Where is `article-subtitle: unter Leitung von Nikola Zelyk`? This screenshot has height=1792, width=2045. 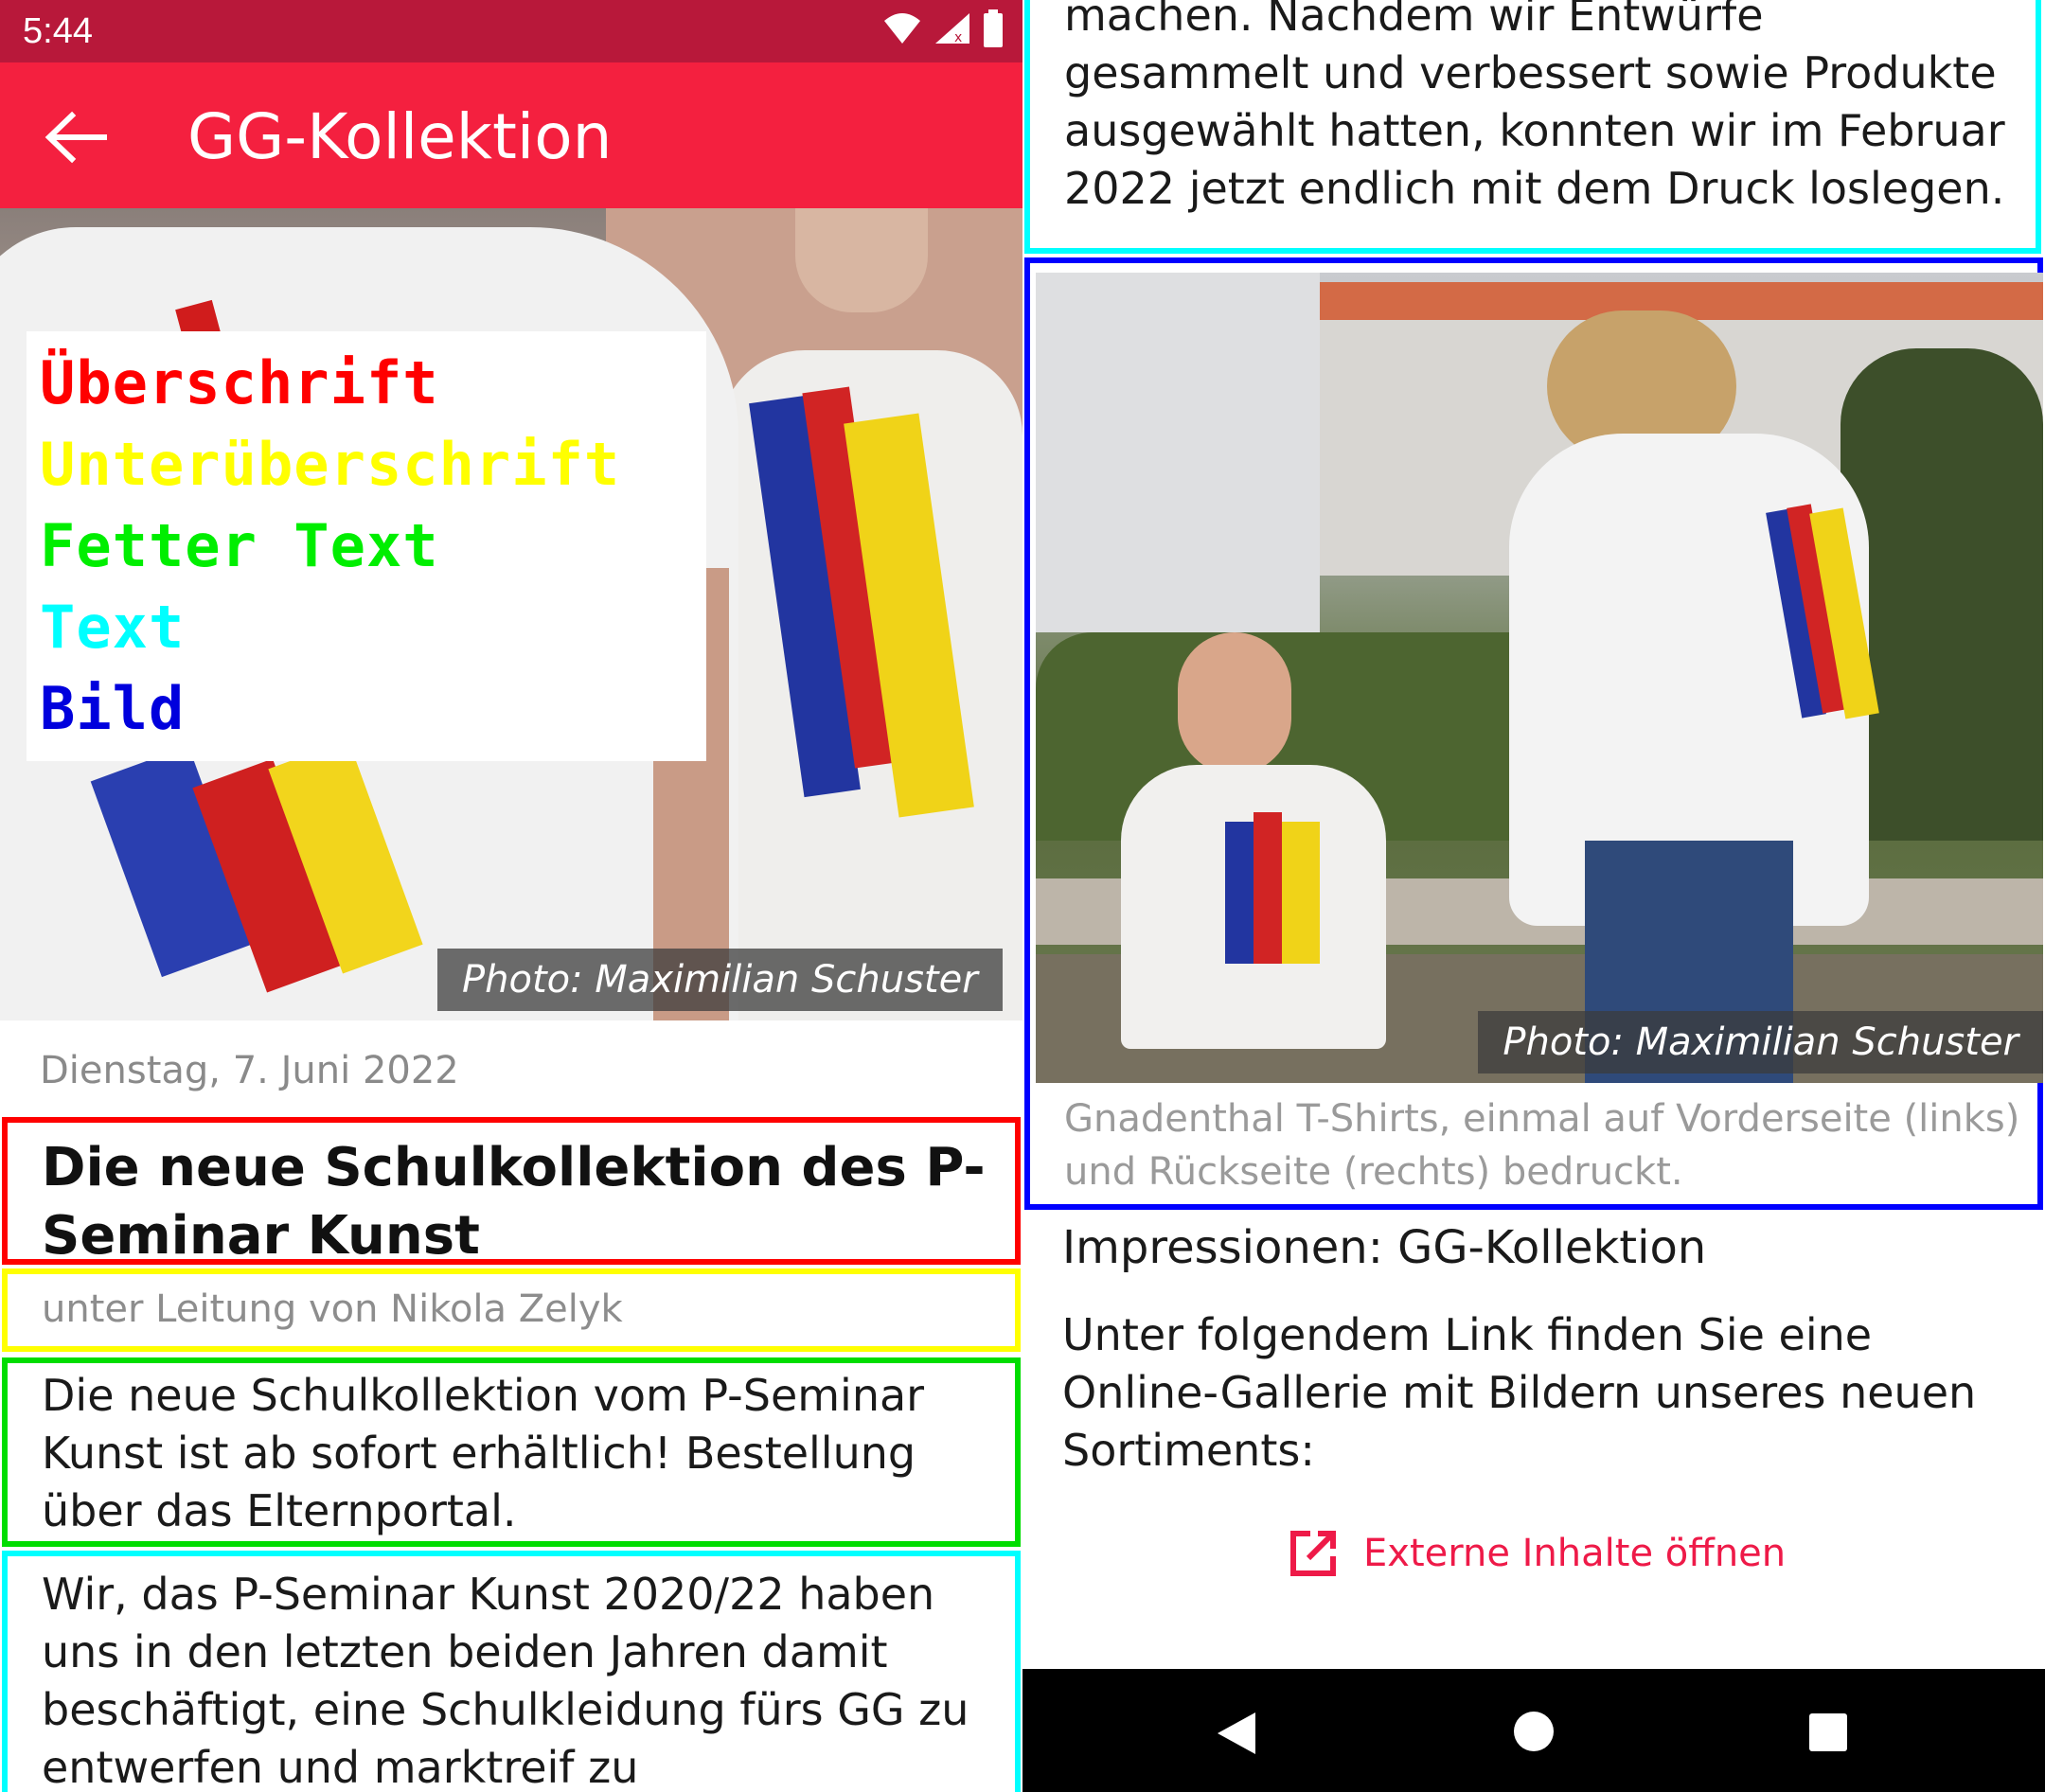 article-subtitle: unter Leitung von Nikola Zelyk is located at coordinates (332, 1309).